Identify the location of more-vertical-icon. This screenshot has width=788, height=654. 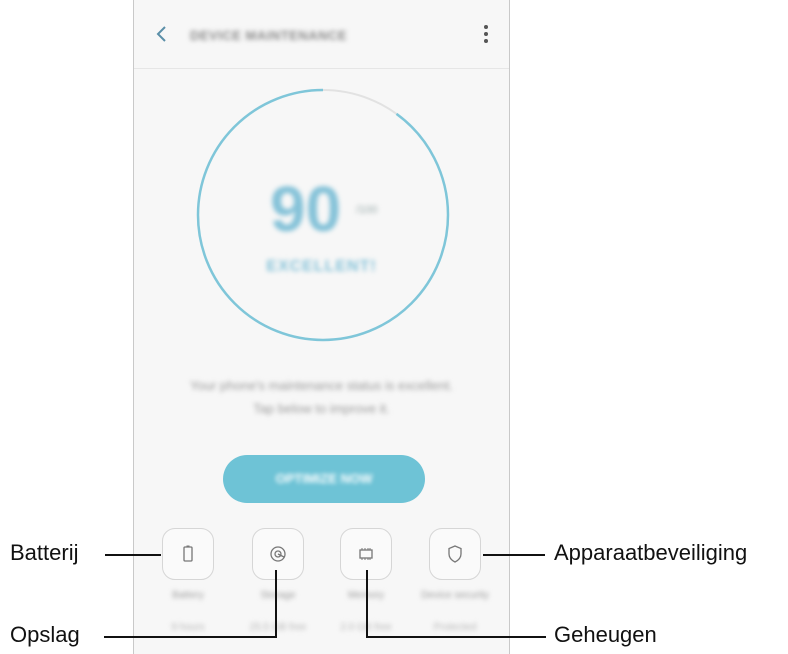
(486, 34).